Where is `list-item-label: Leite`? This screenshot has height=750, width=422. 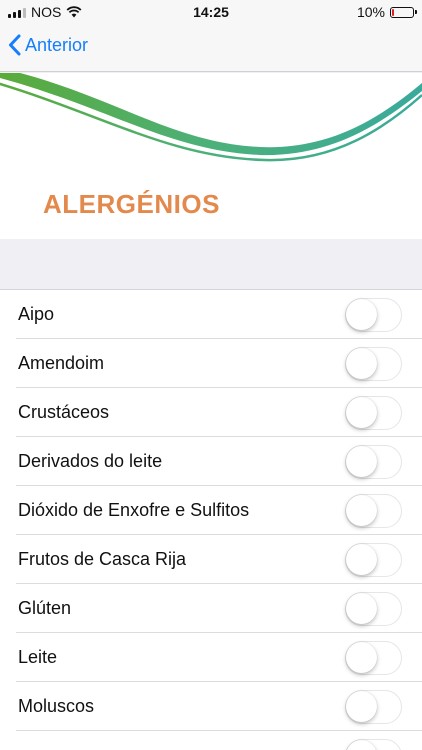
list-item-label: Leite is located at coordinates (38, 657).